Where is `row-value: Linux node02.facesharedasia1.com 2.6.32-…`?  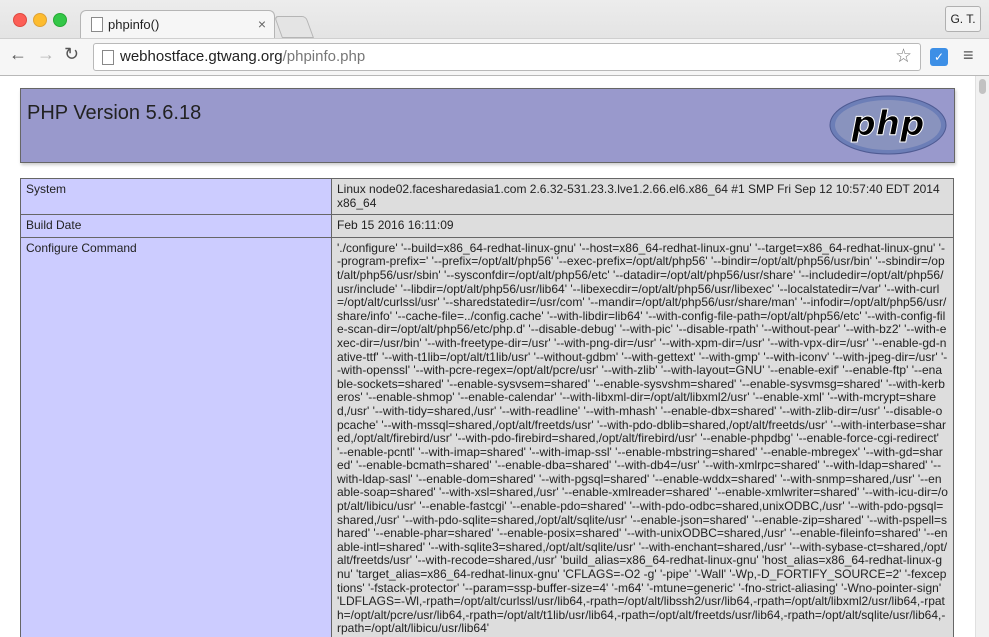 row-value: Linux node02.facesharedasia1.com 2.6.32-… is located at coordinates (642, 196).